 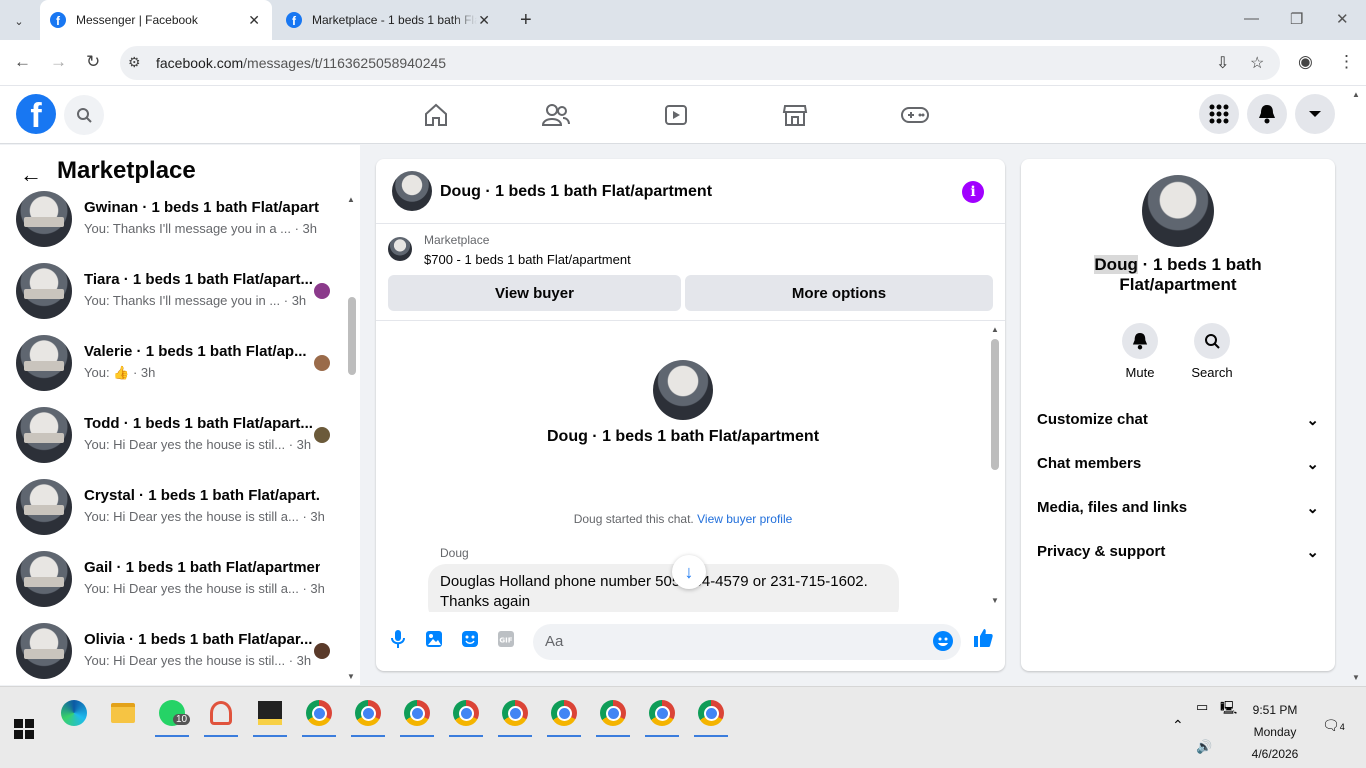 I want to click on url-text: facebook.com/messages/t/1163625058940245, so click(x=301, y=63).